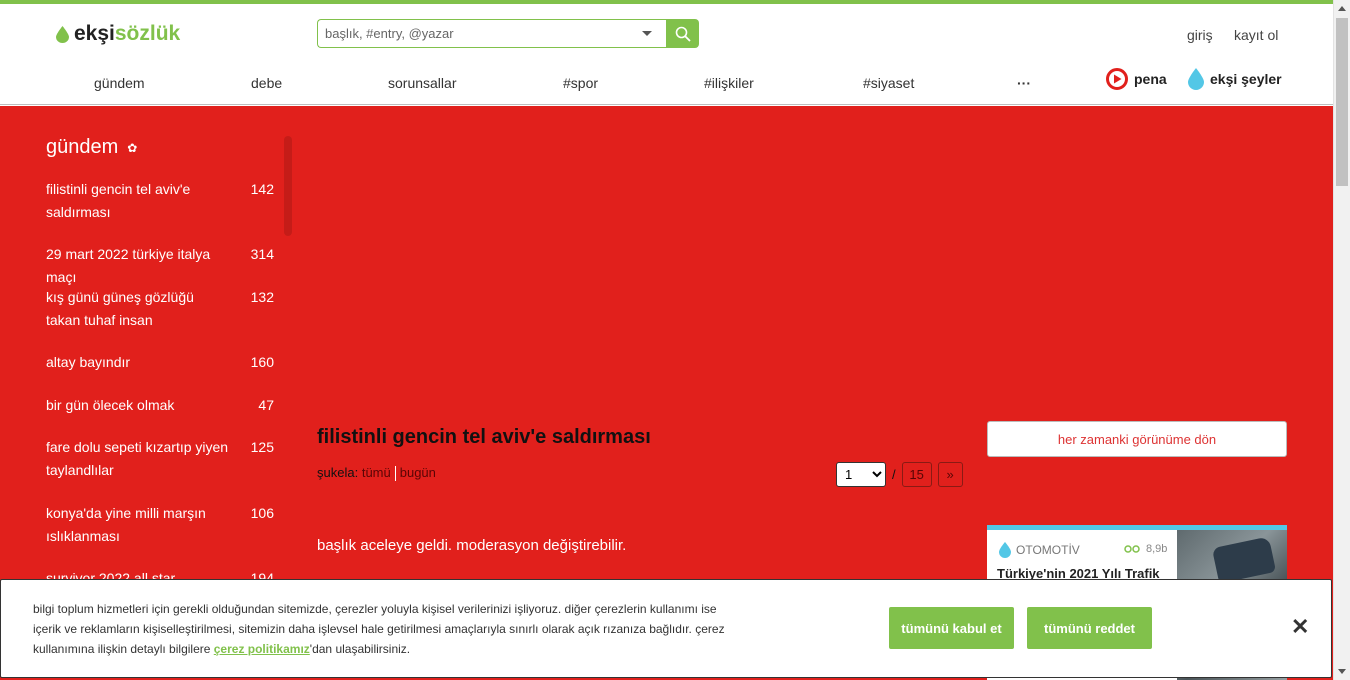 Image resolution: width=1350 pixels, height=680 pixels. I want to click on cookie-policy-link: çerez politikamız, so click(262, 649).